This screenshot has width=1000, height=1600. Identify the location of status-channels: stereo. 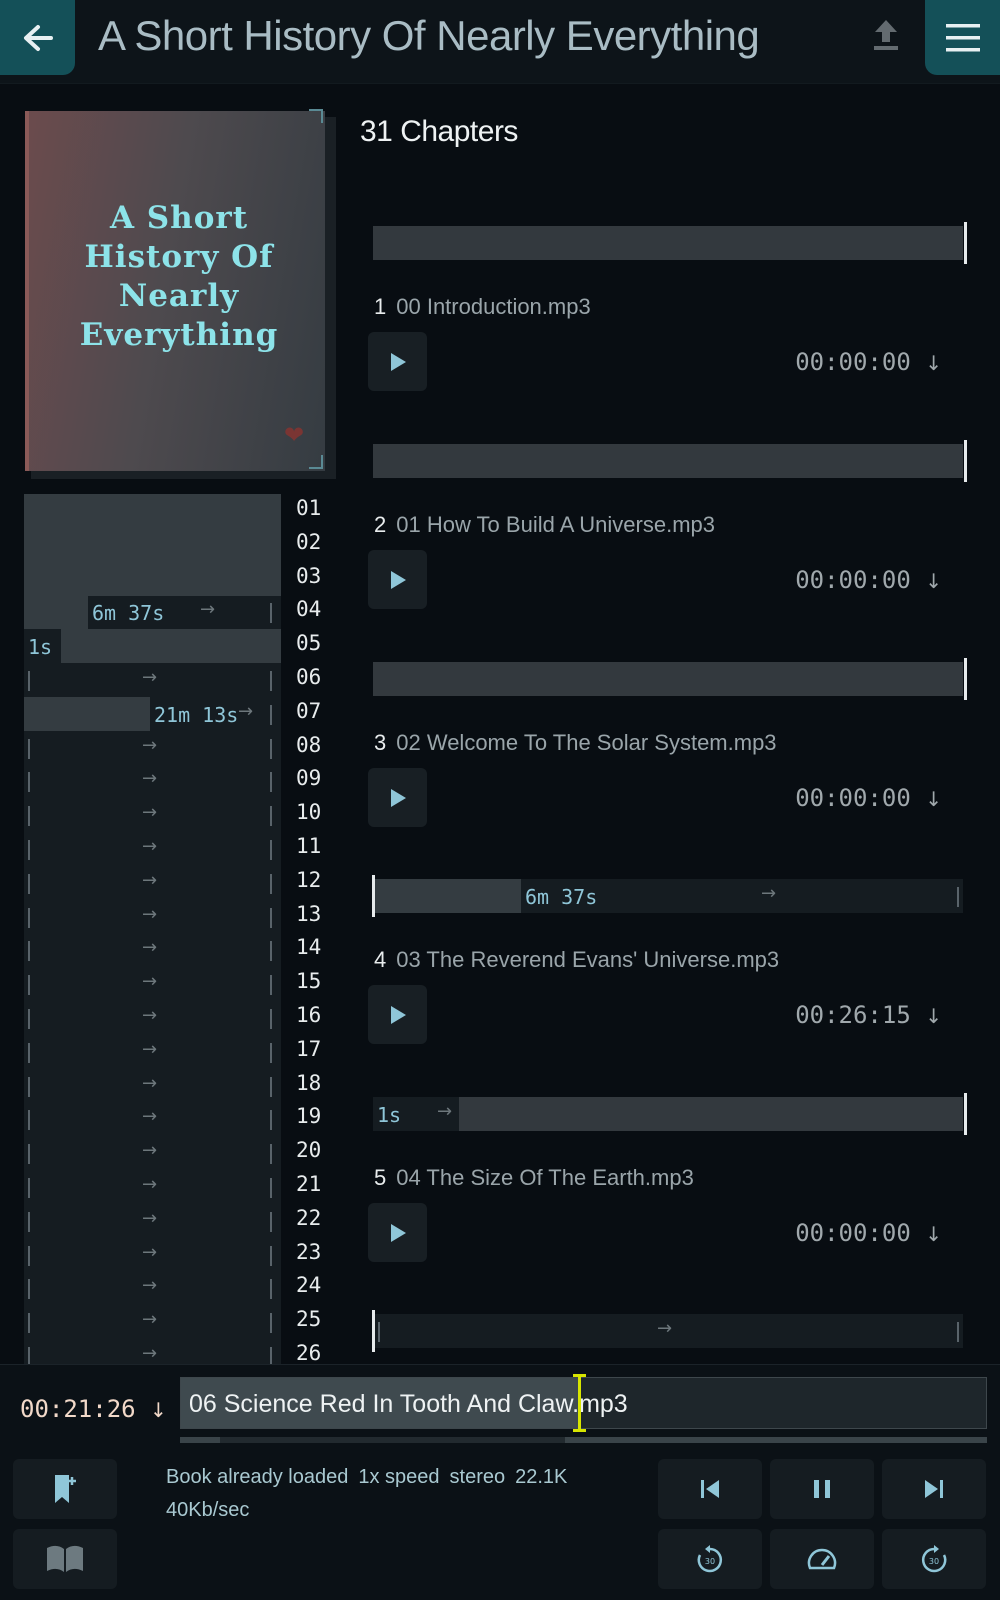
(477, 1477).